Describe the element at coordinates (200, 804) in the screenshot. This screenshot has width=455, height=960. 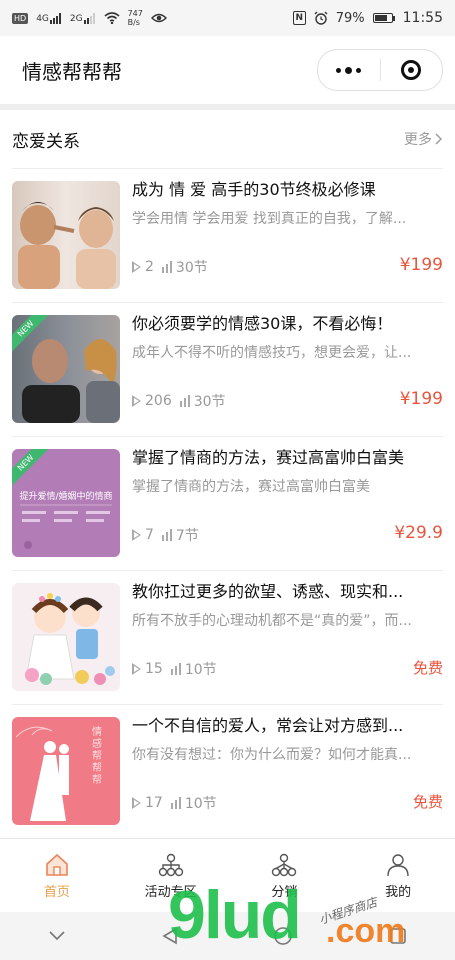
I see `lesson-count: 10节` at that location.